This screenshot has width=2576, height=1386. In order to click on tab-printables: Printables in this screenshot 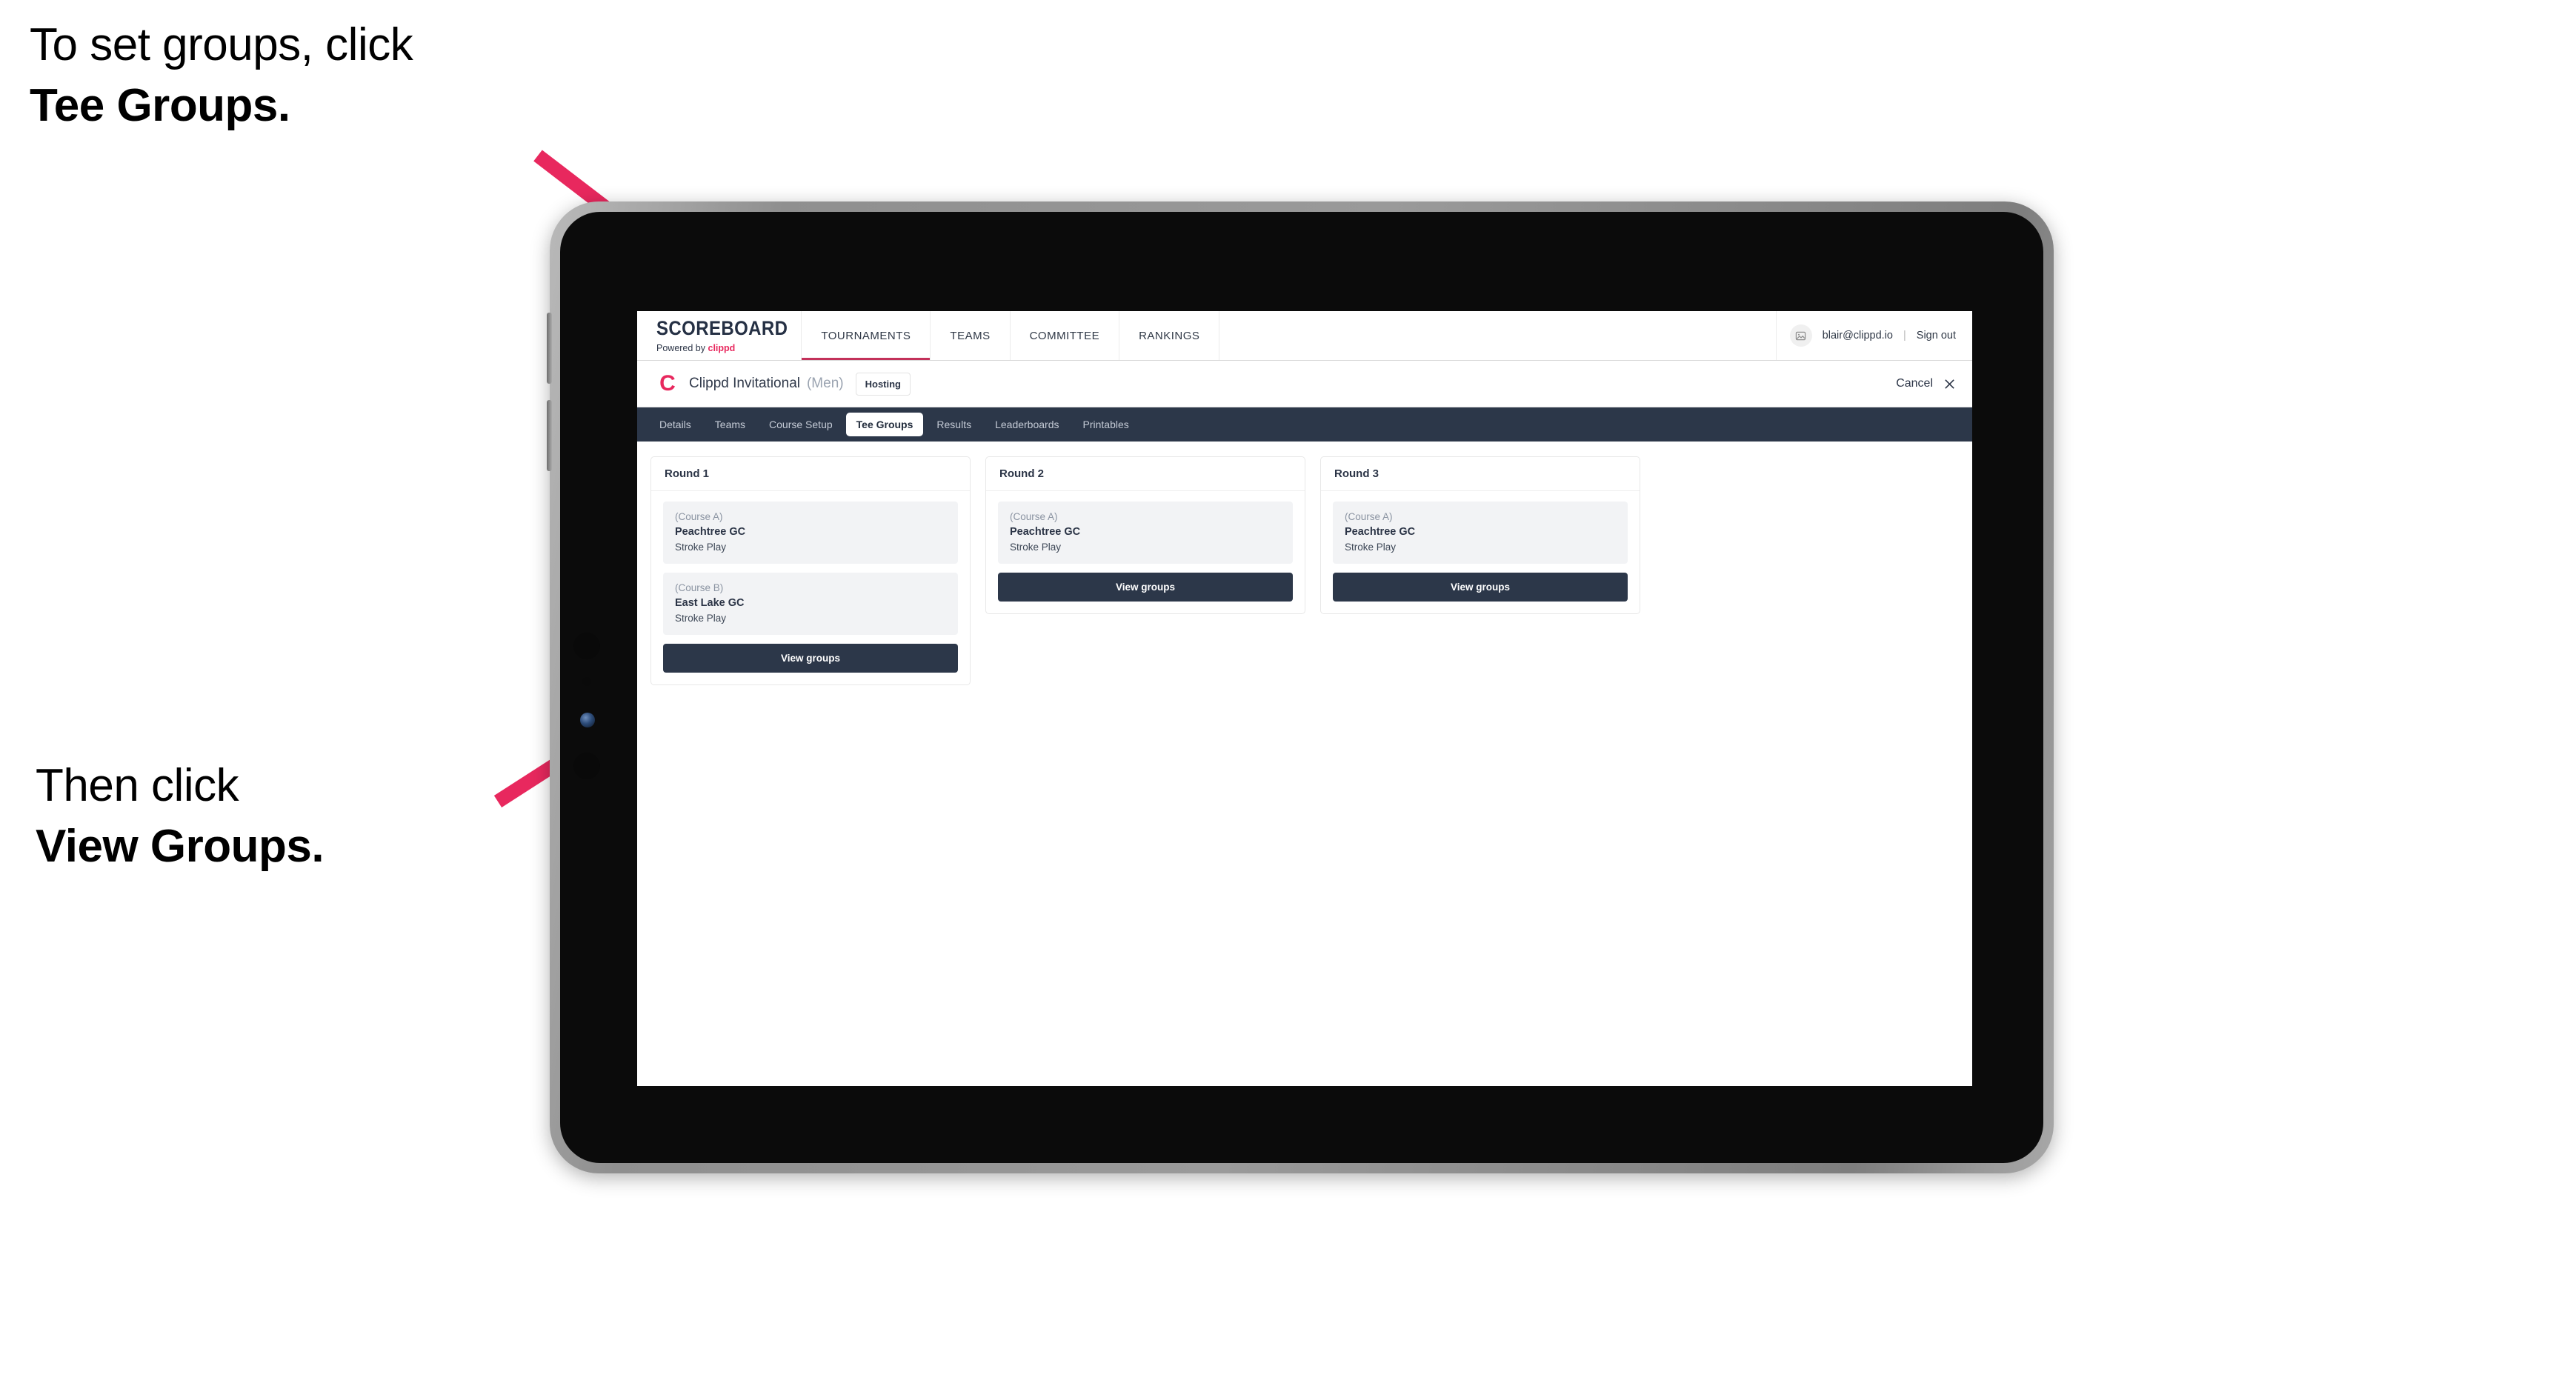, I will do `click(1106, 425)`.